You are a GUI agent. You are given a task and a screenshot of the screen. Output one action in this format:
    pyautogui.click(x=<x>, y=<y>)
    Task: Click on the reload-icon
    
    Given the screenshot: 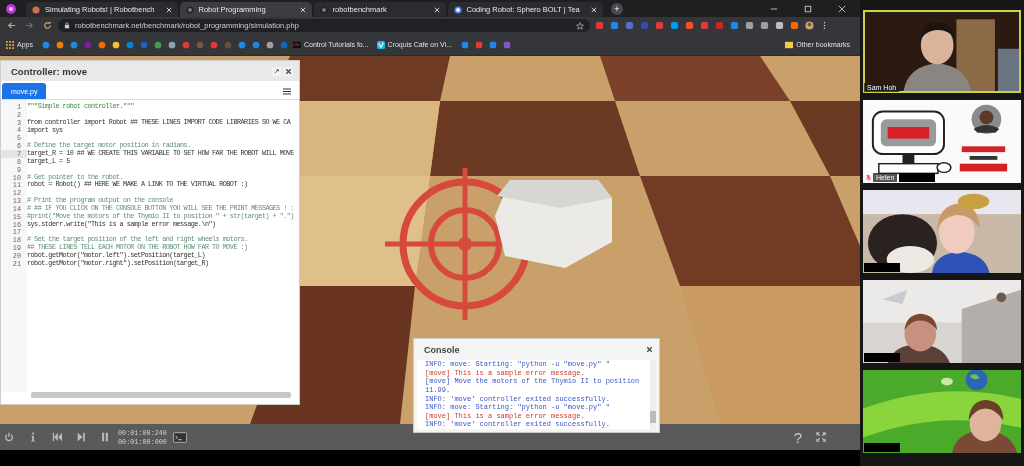 What is the action you would take?
    pyautogui.click(x=47, y=25)
    